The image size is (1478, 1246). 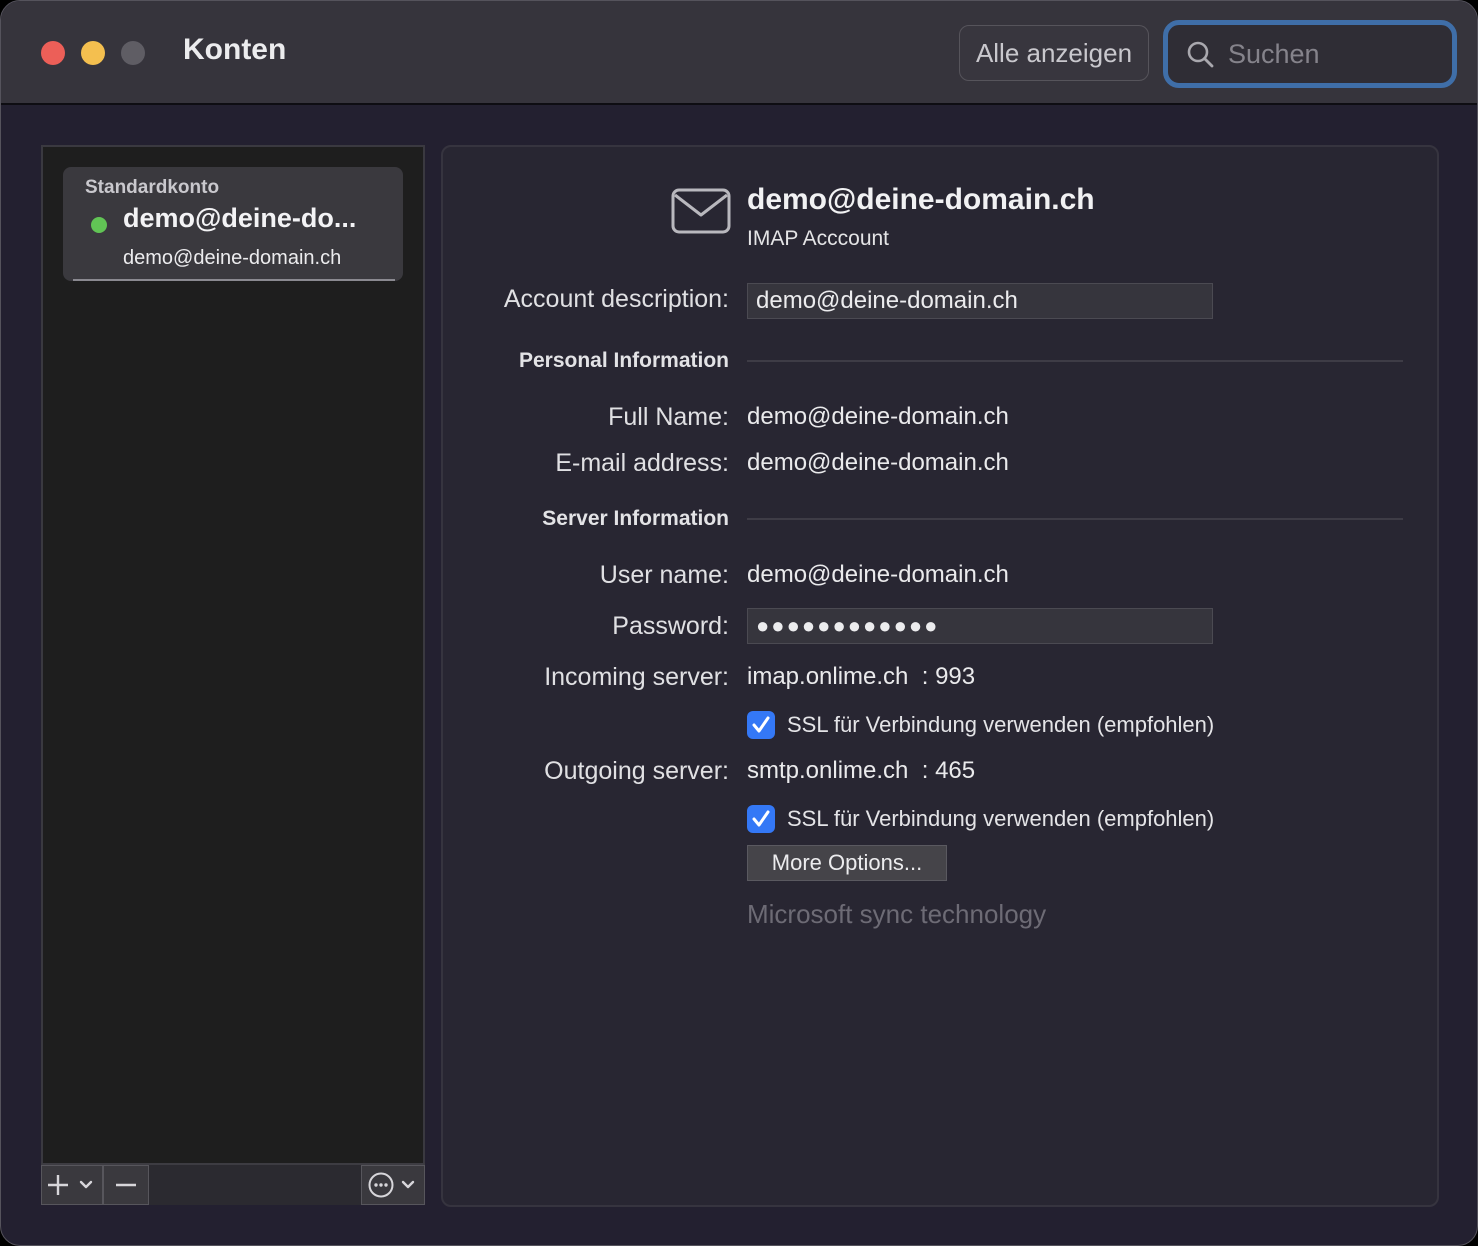 What do you see at coordinates (232, 258) in the screenshot?
I see `account-email: demo@deine-domain.ch` at bounding box center [232, 258].